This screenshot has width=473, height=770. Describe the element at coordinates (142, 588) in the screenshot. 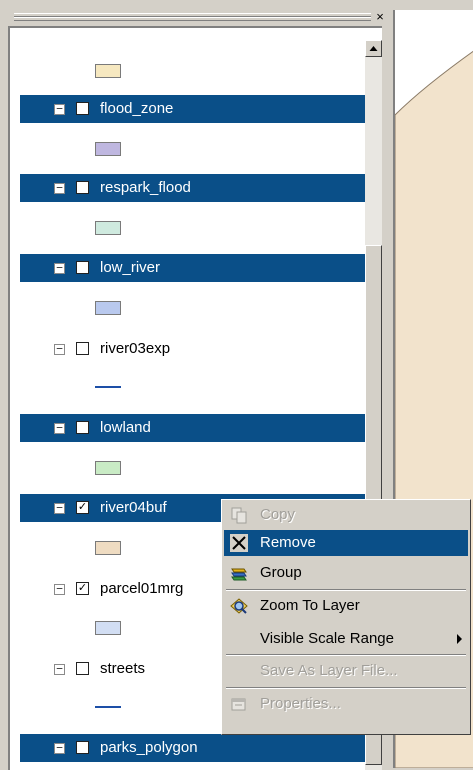

I see `layer-name: parcel01mrg` at that location.